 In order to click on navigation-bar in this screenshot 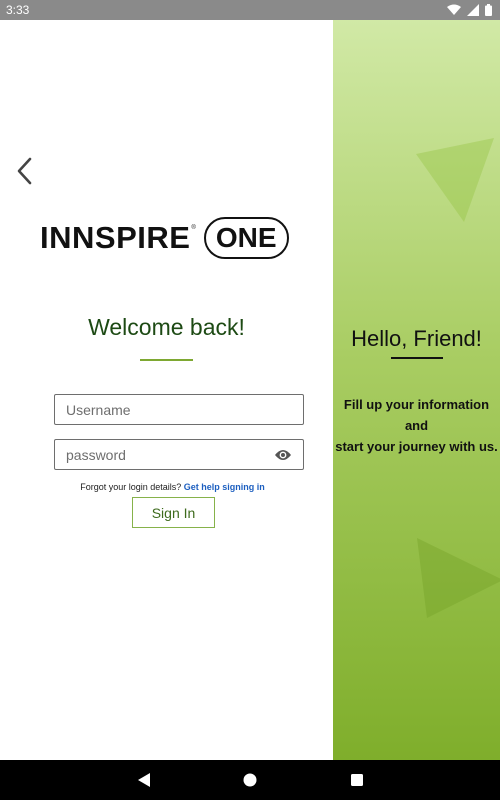, I will do `click(250, 780)`.